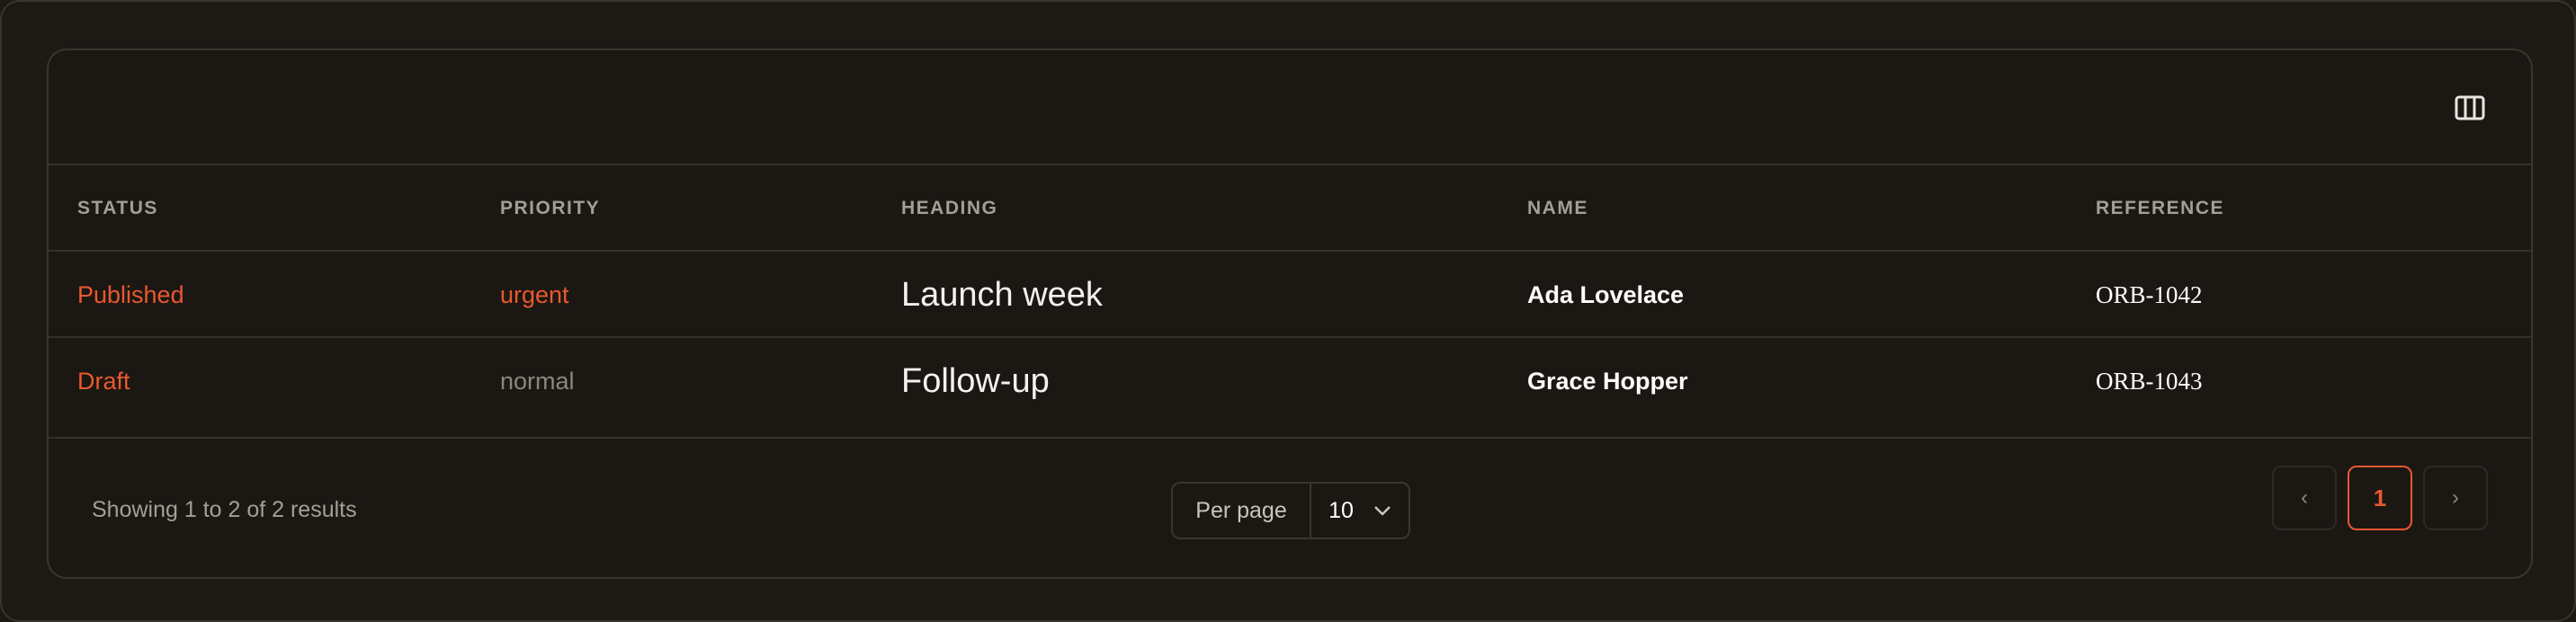  I want to click on columns-icon, so click(2470, 107).